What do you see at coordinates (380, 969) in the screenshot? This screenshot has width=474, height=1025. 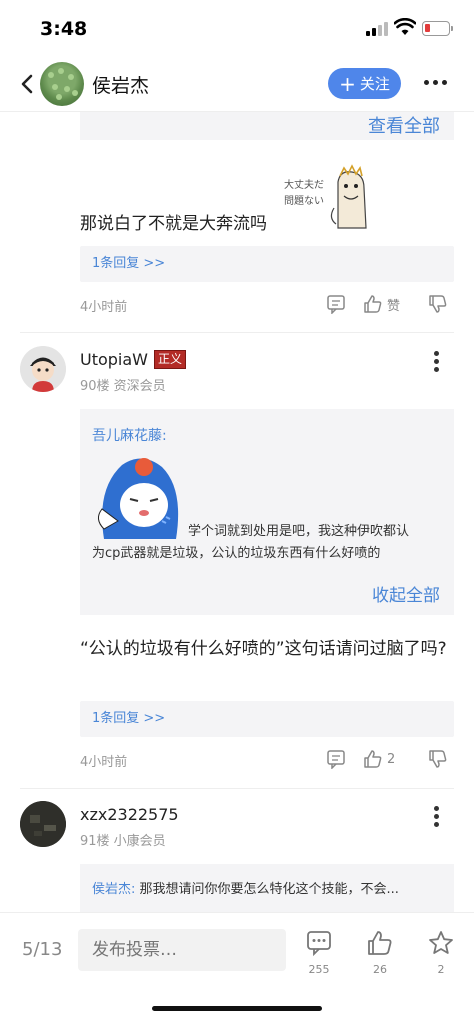 I see `like-count: 26` at bounding box center [380, 969].